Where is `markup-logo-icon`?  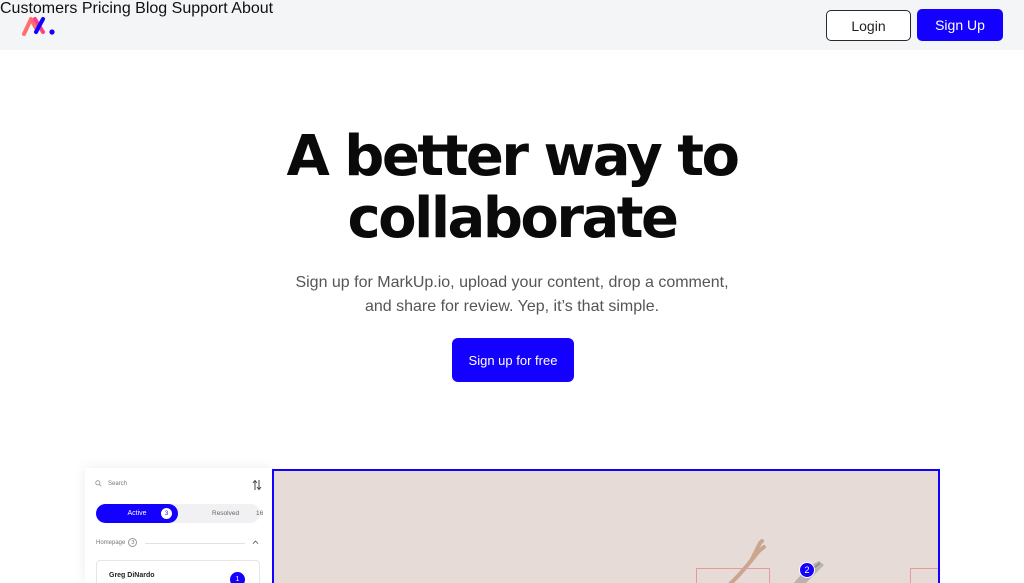 markup-logo-icon is located at coordinates (40, 26).